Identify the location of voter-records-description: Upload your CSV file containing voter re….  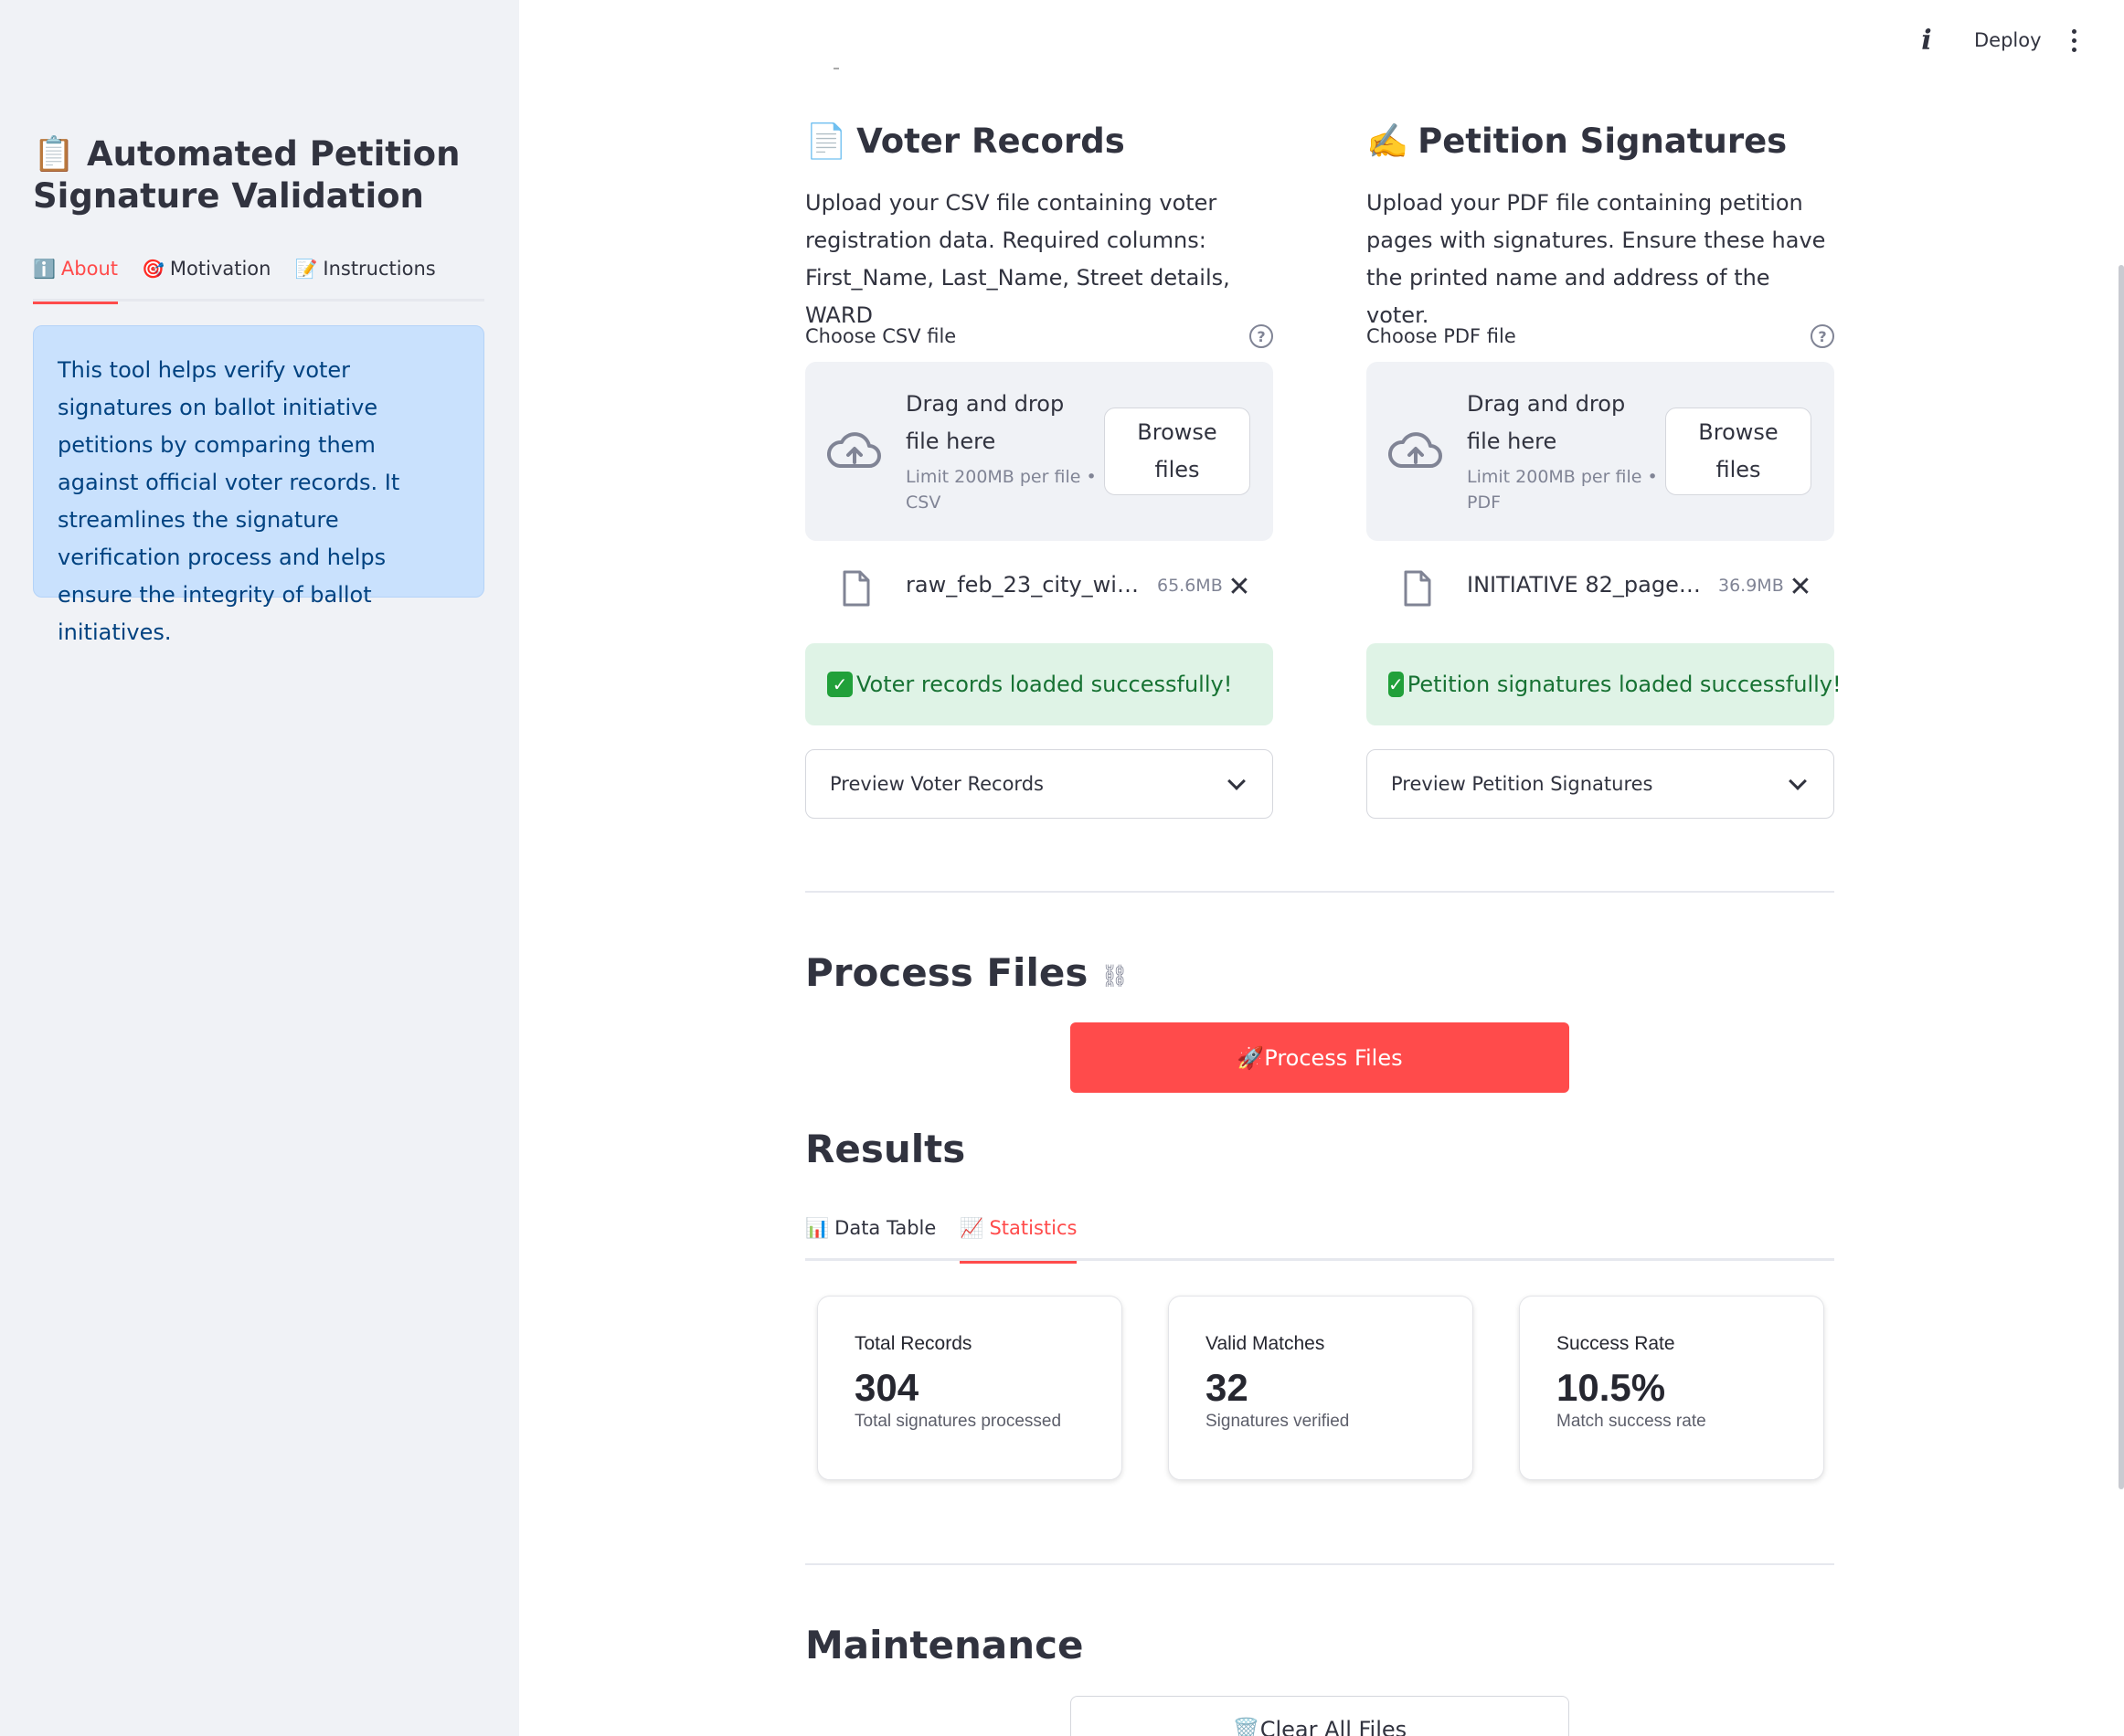
(1017, 259).